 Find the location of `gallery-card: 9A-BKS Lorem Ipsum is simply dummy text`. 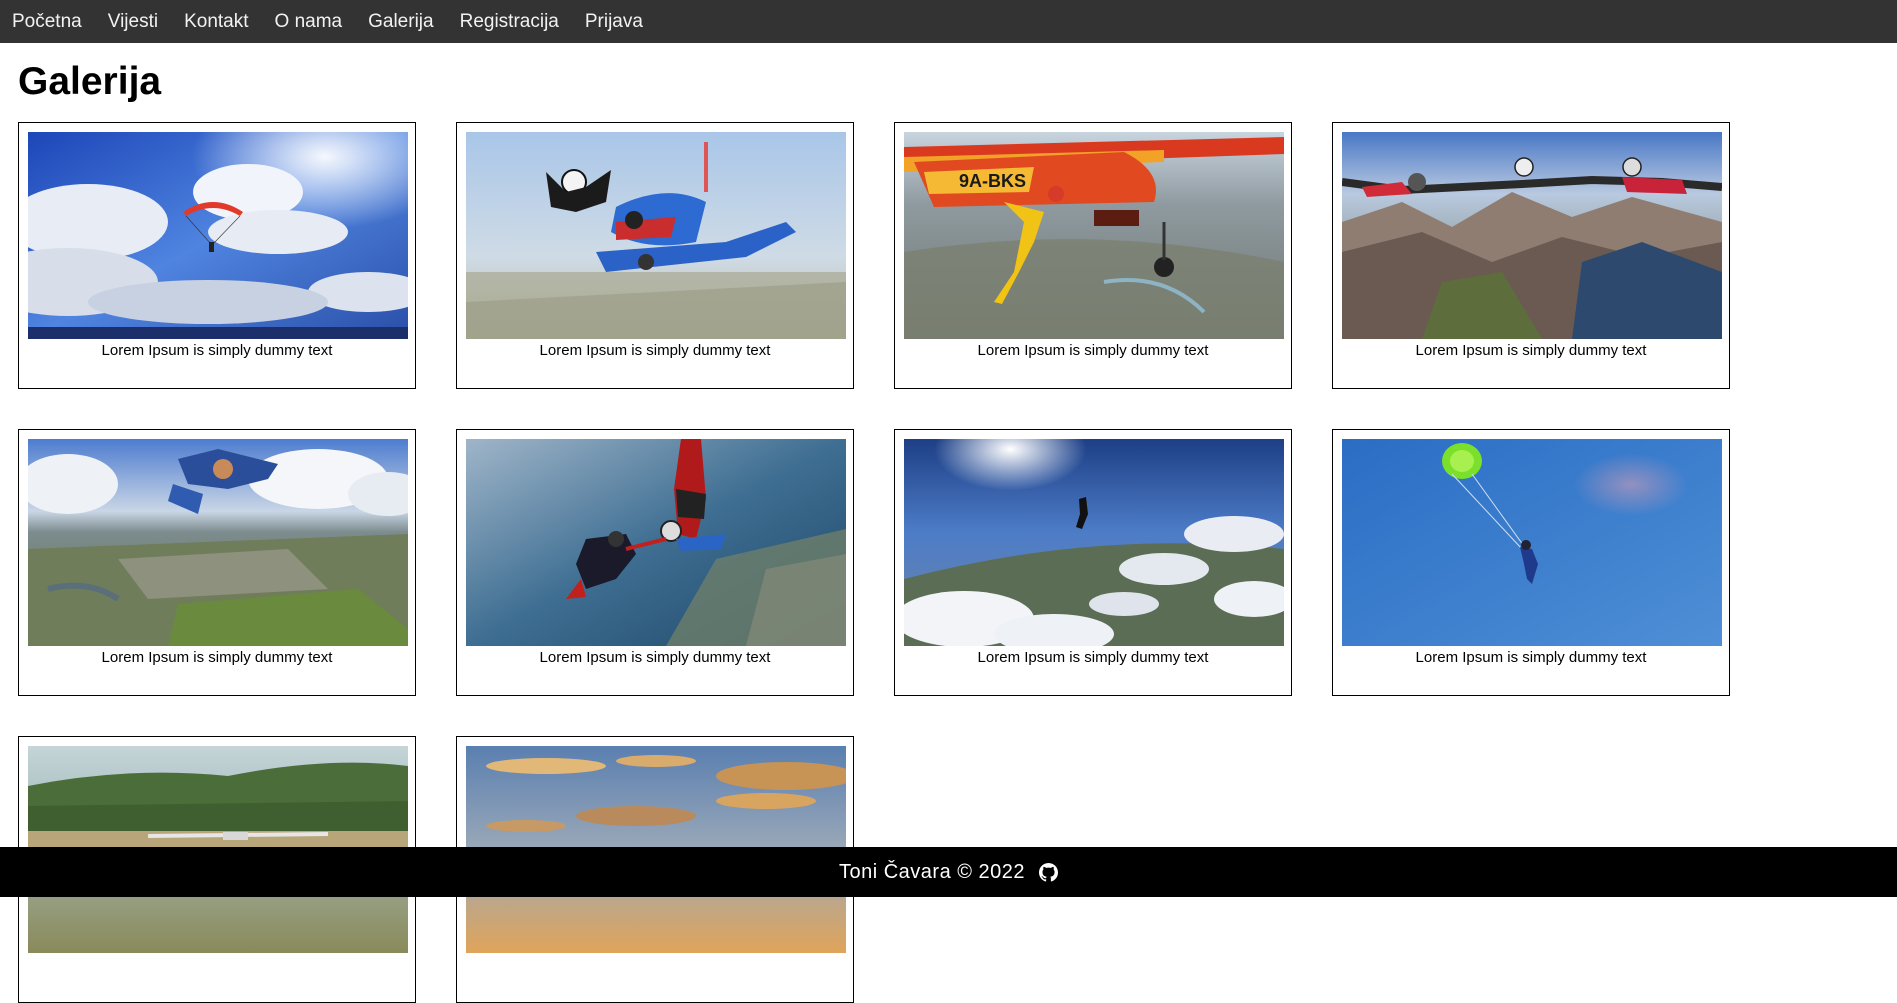

gallery-card: 9A-BKS Lorem Ipsum is simply dummy text is located at coordinates (1093, 255).